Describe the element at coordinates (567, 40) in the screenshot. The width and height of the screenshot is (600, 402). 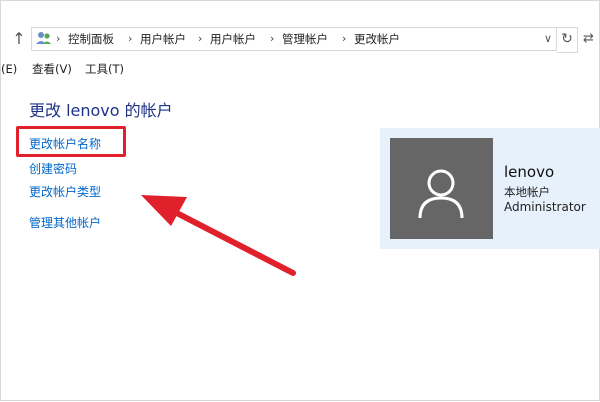
I see `refresh-icon: ↻` at that location.